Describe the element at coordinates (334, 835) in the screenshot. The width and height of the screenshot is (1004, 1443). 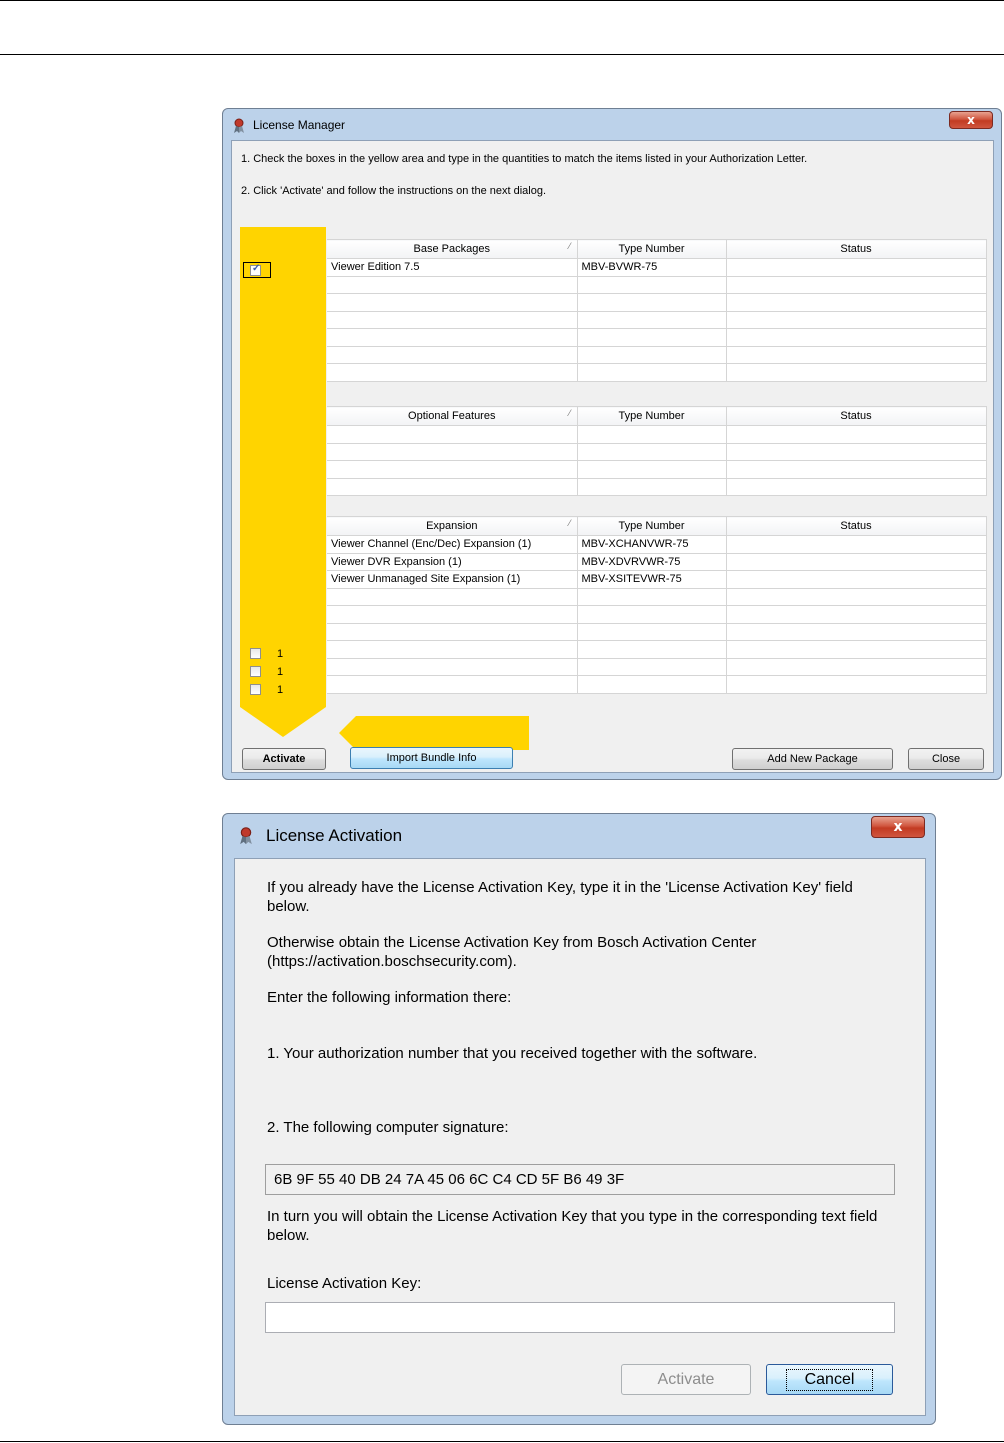
I see `window-title: License Activation` at that location.